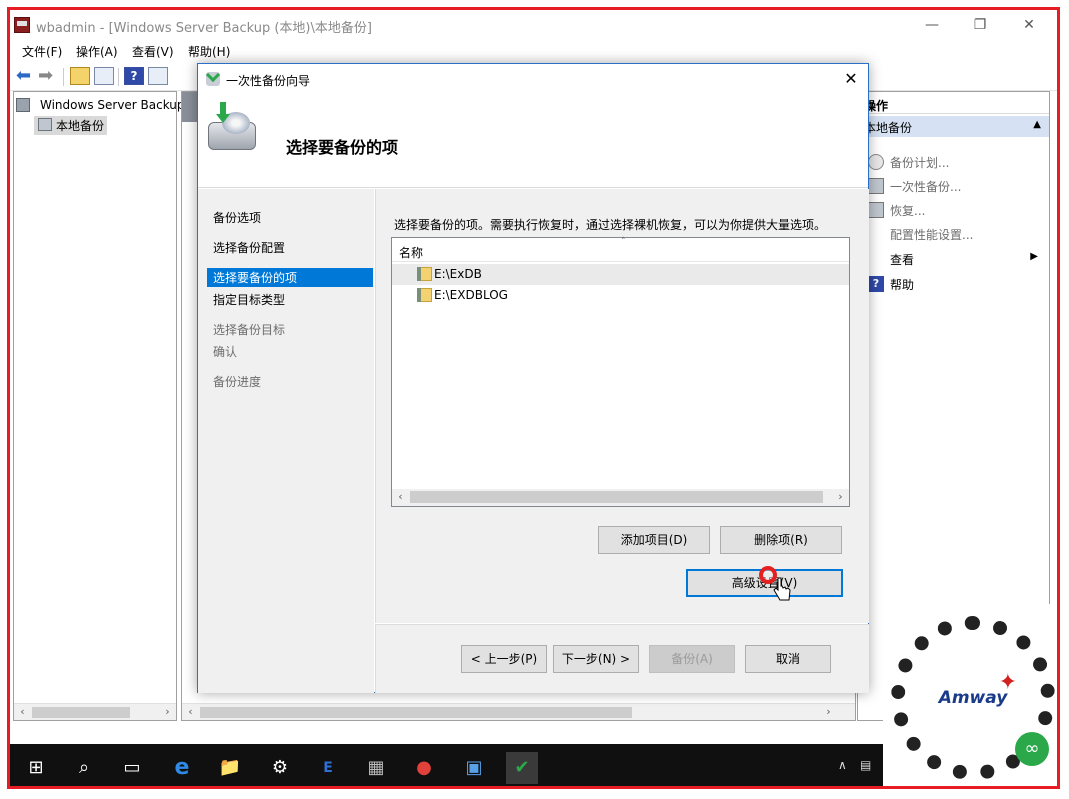 The image size is (1069, 799). What do you see at coordinates (99, 406) in the screenshot?
I see `console-tree: Windows Server Backup 本地备份 ‹ ›` at bounding box center [99, 406].